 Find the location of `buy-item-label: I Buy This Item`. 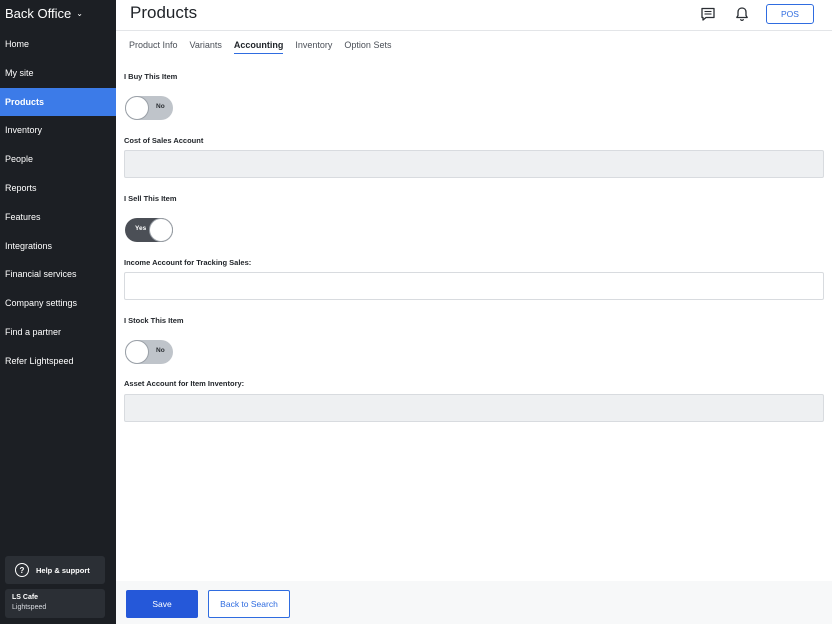

buy-item-label: I Buy This Item is located at coordinates (151, 76).